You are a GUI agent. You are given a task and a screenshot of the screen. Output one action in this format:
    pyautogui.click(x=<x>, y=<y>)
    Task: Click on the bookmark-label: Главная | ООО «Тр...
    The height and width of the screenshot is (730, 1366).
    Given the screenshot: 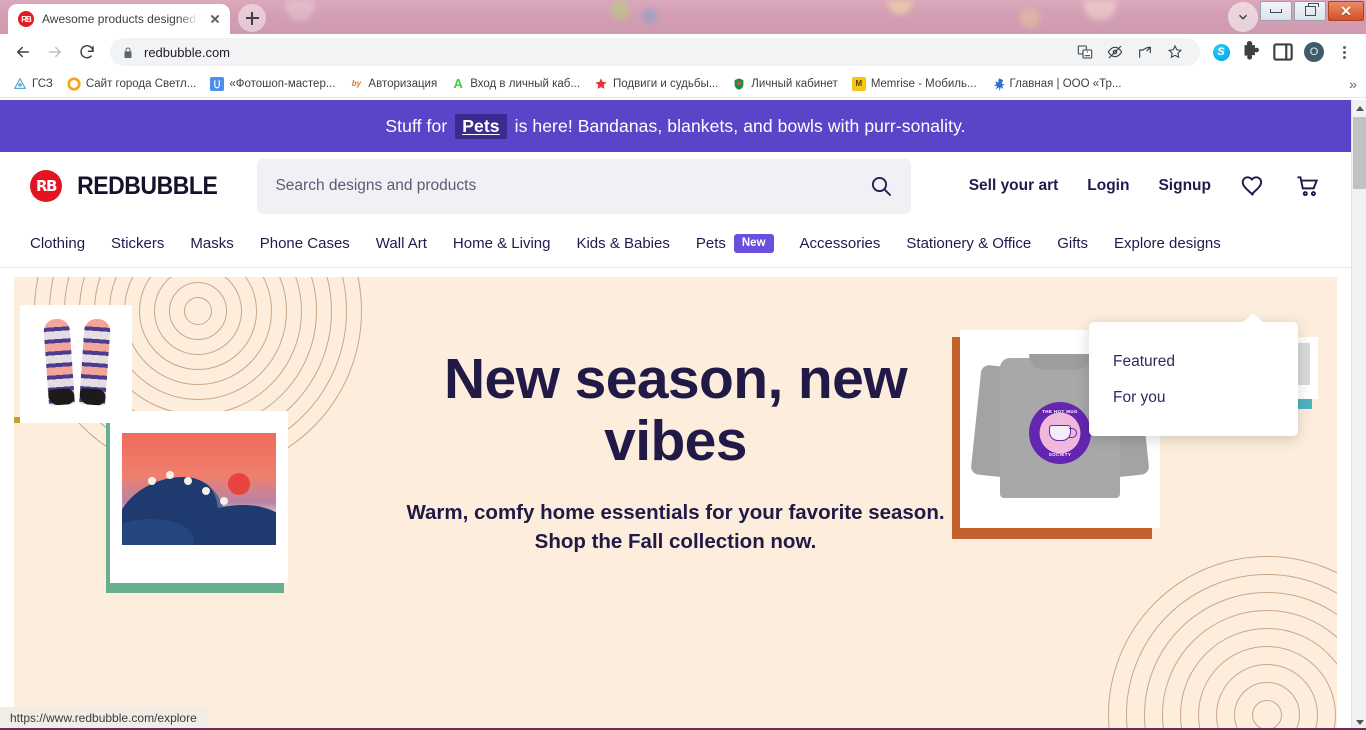 What is the action you would take?
    pyautogui.click(x=1065, y=83)
    